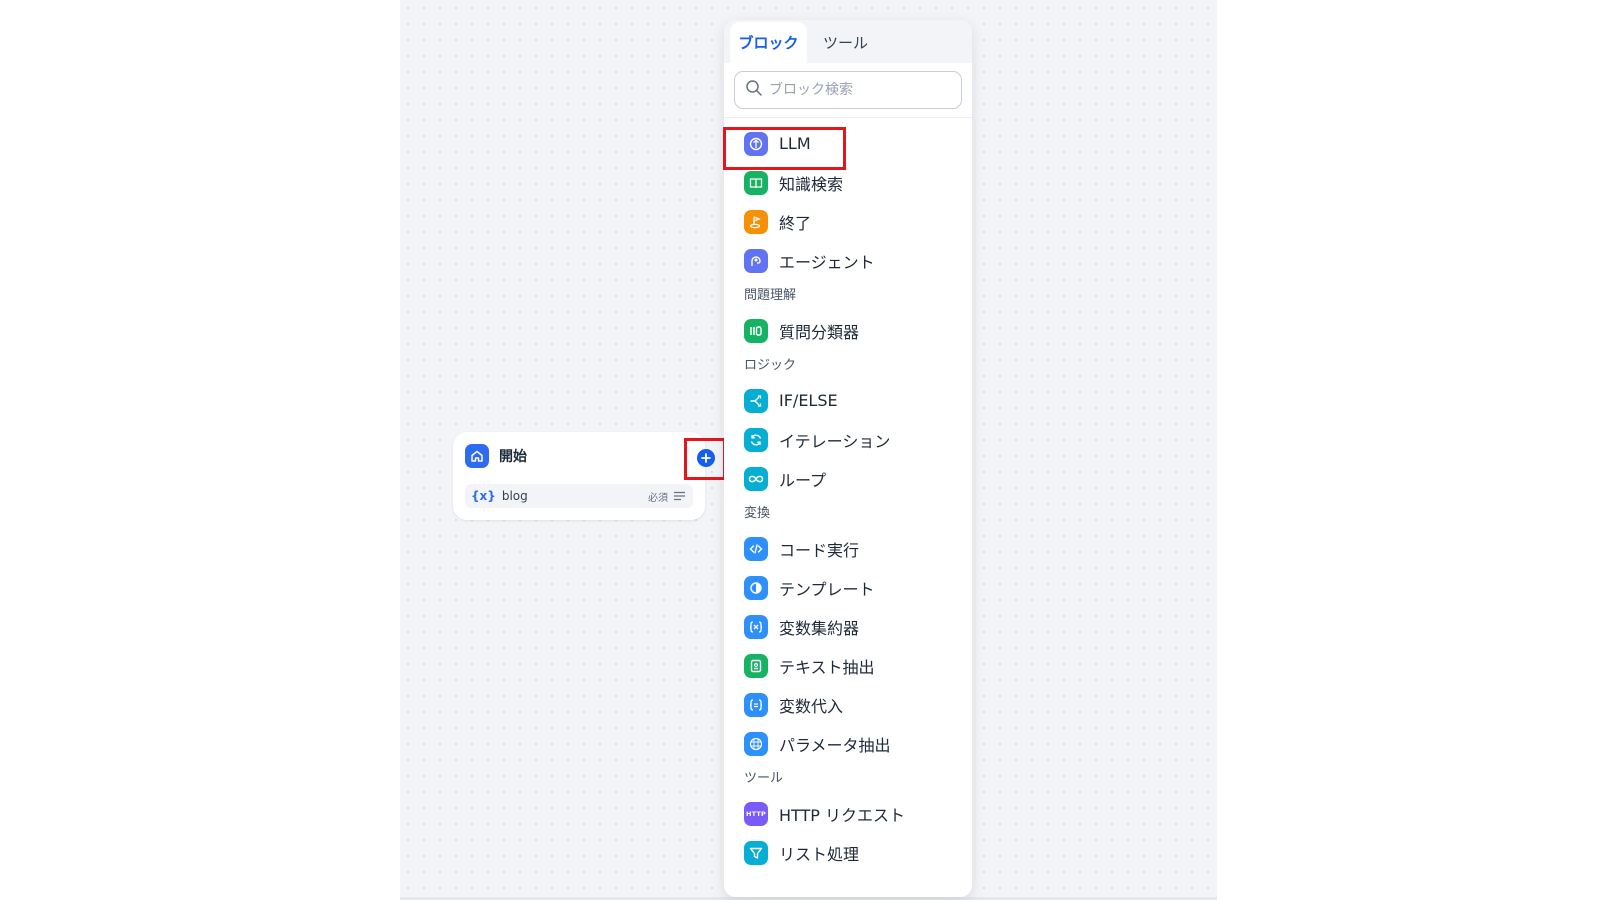 The image size is (1600, 900). What do you see at coordinates (811, 184) in the screenshot?
I see `block-label-knowledge-retrieval: 知識検索` at bounding box center [811, 184].